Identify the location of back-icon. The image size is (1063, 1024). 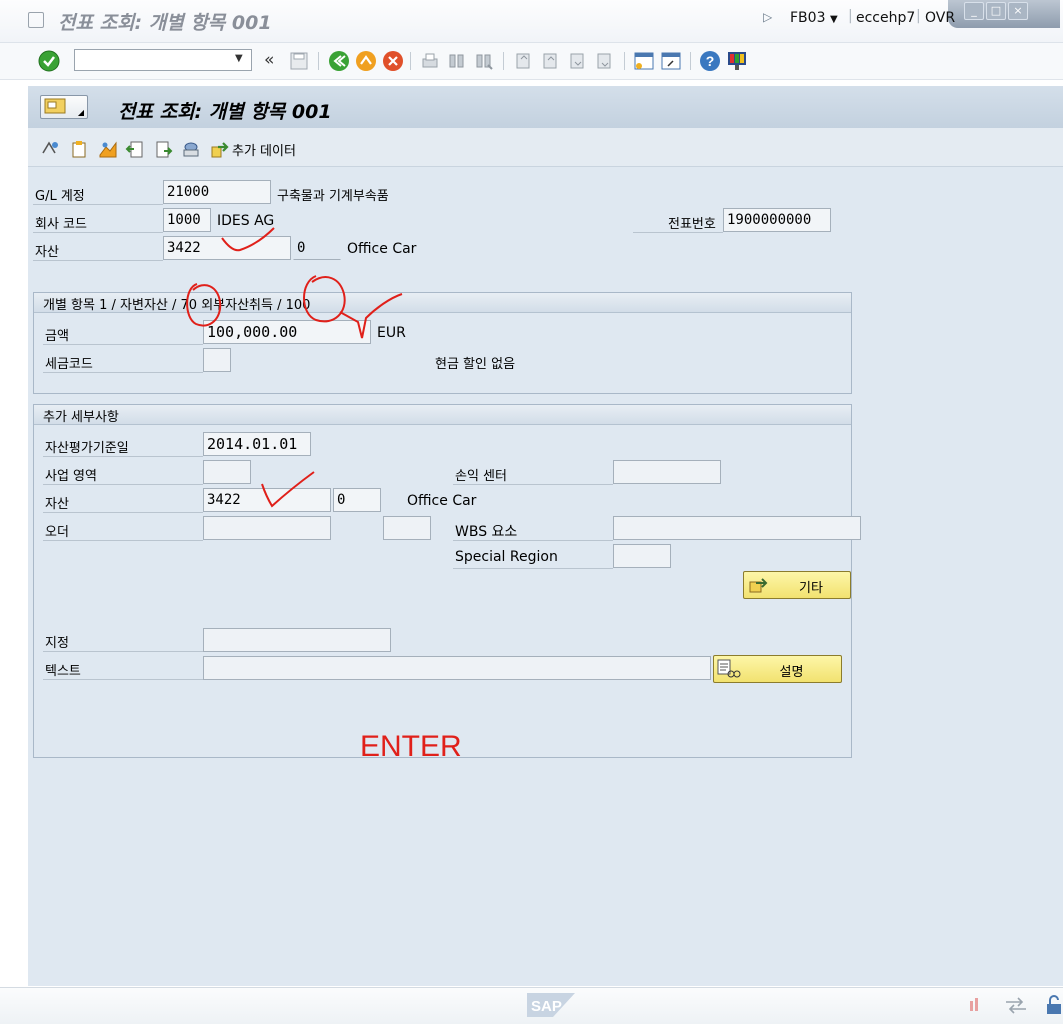
(339, 61).